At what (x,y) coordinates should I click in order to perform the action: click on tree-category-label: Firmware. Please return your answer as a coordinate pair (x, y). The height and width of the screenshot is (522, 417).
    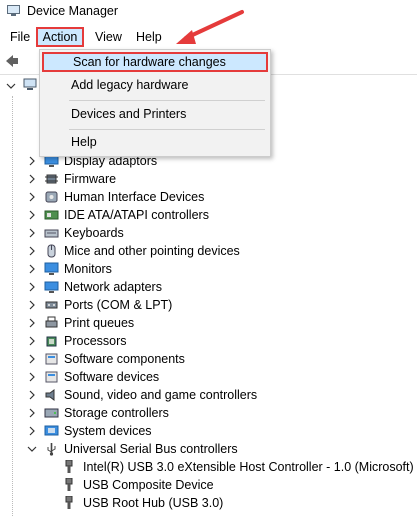
    Looking at the image, I should click on (90, 179).